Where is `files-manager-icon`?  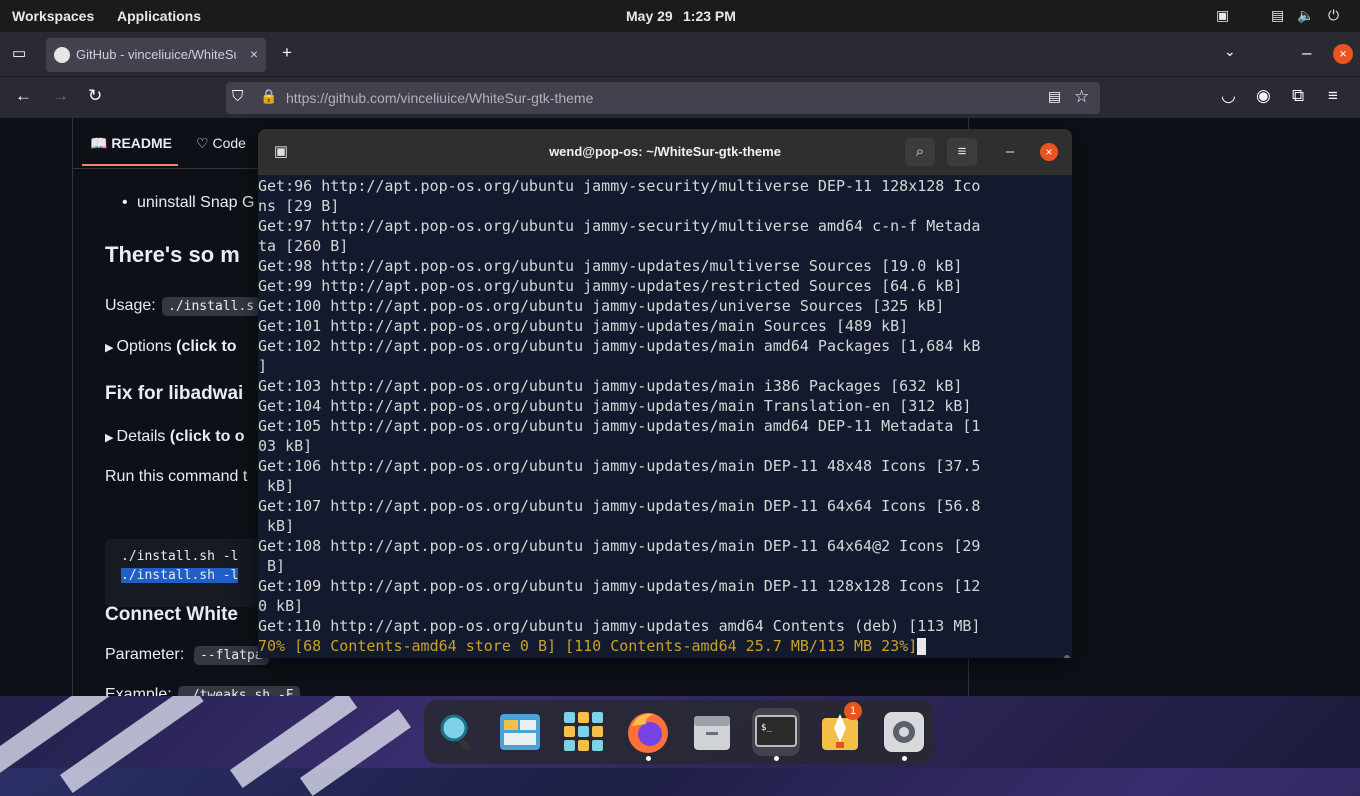 files-manager-icon is located at coordinates (520, 732).